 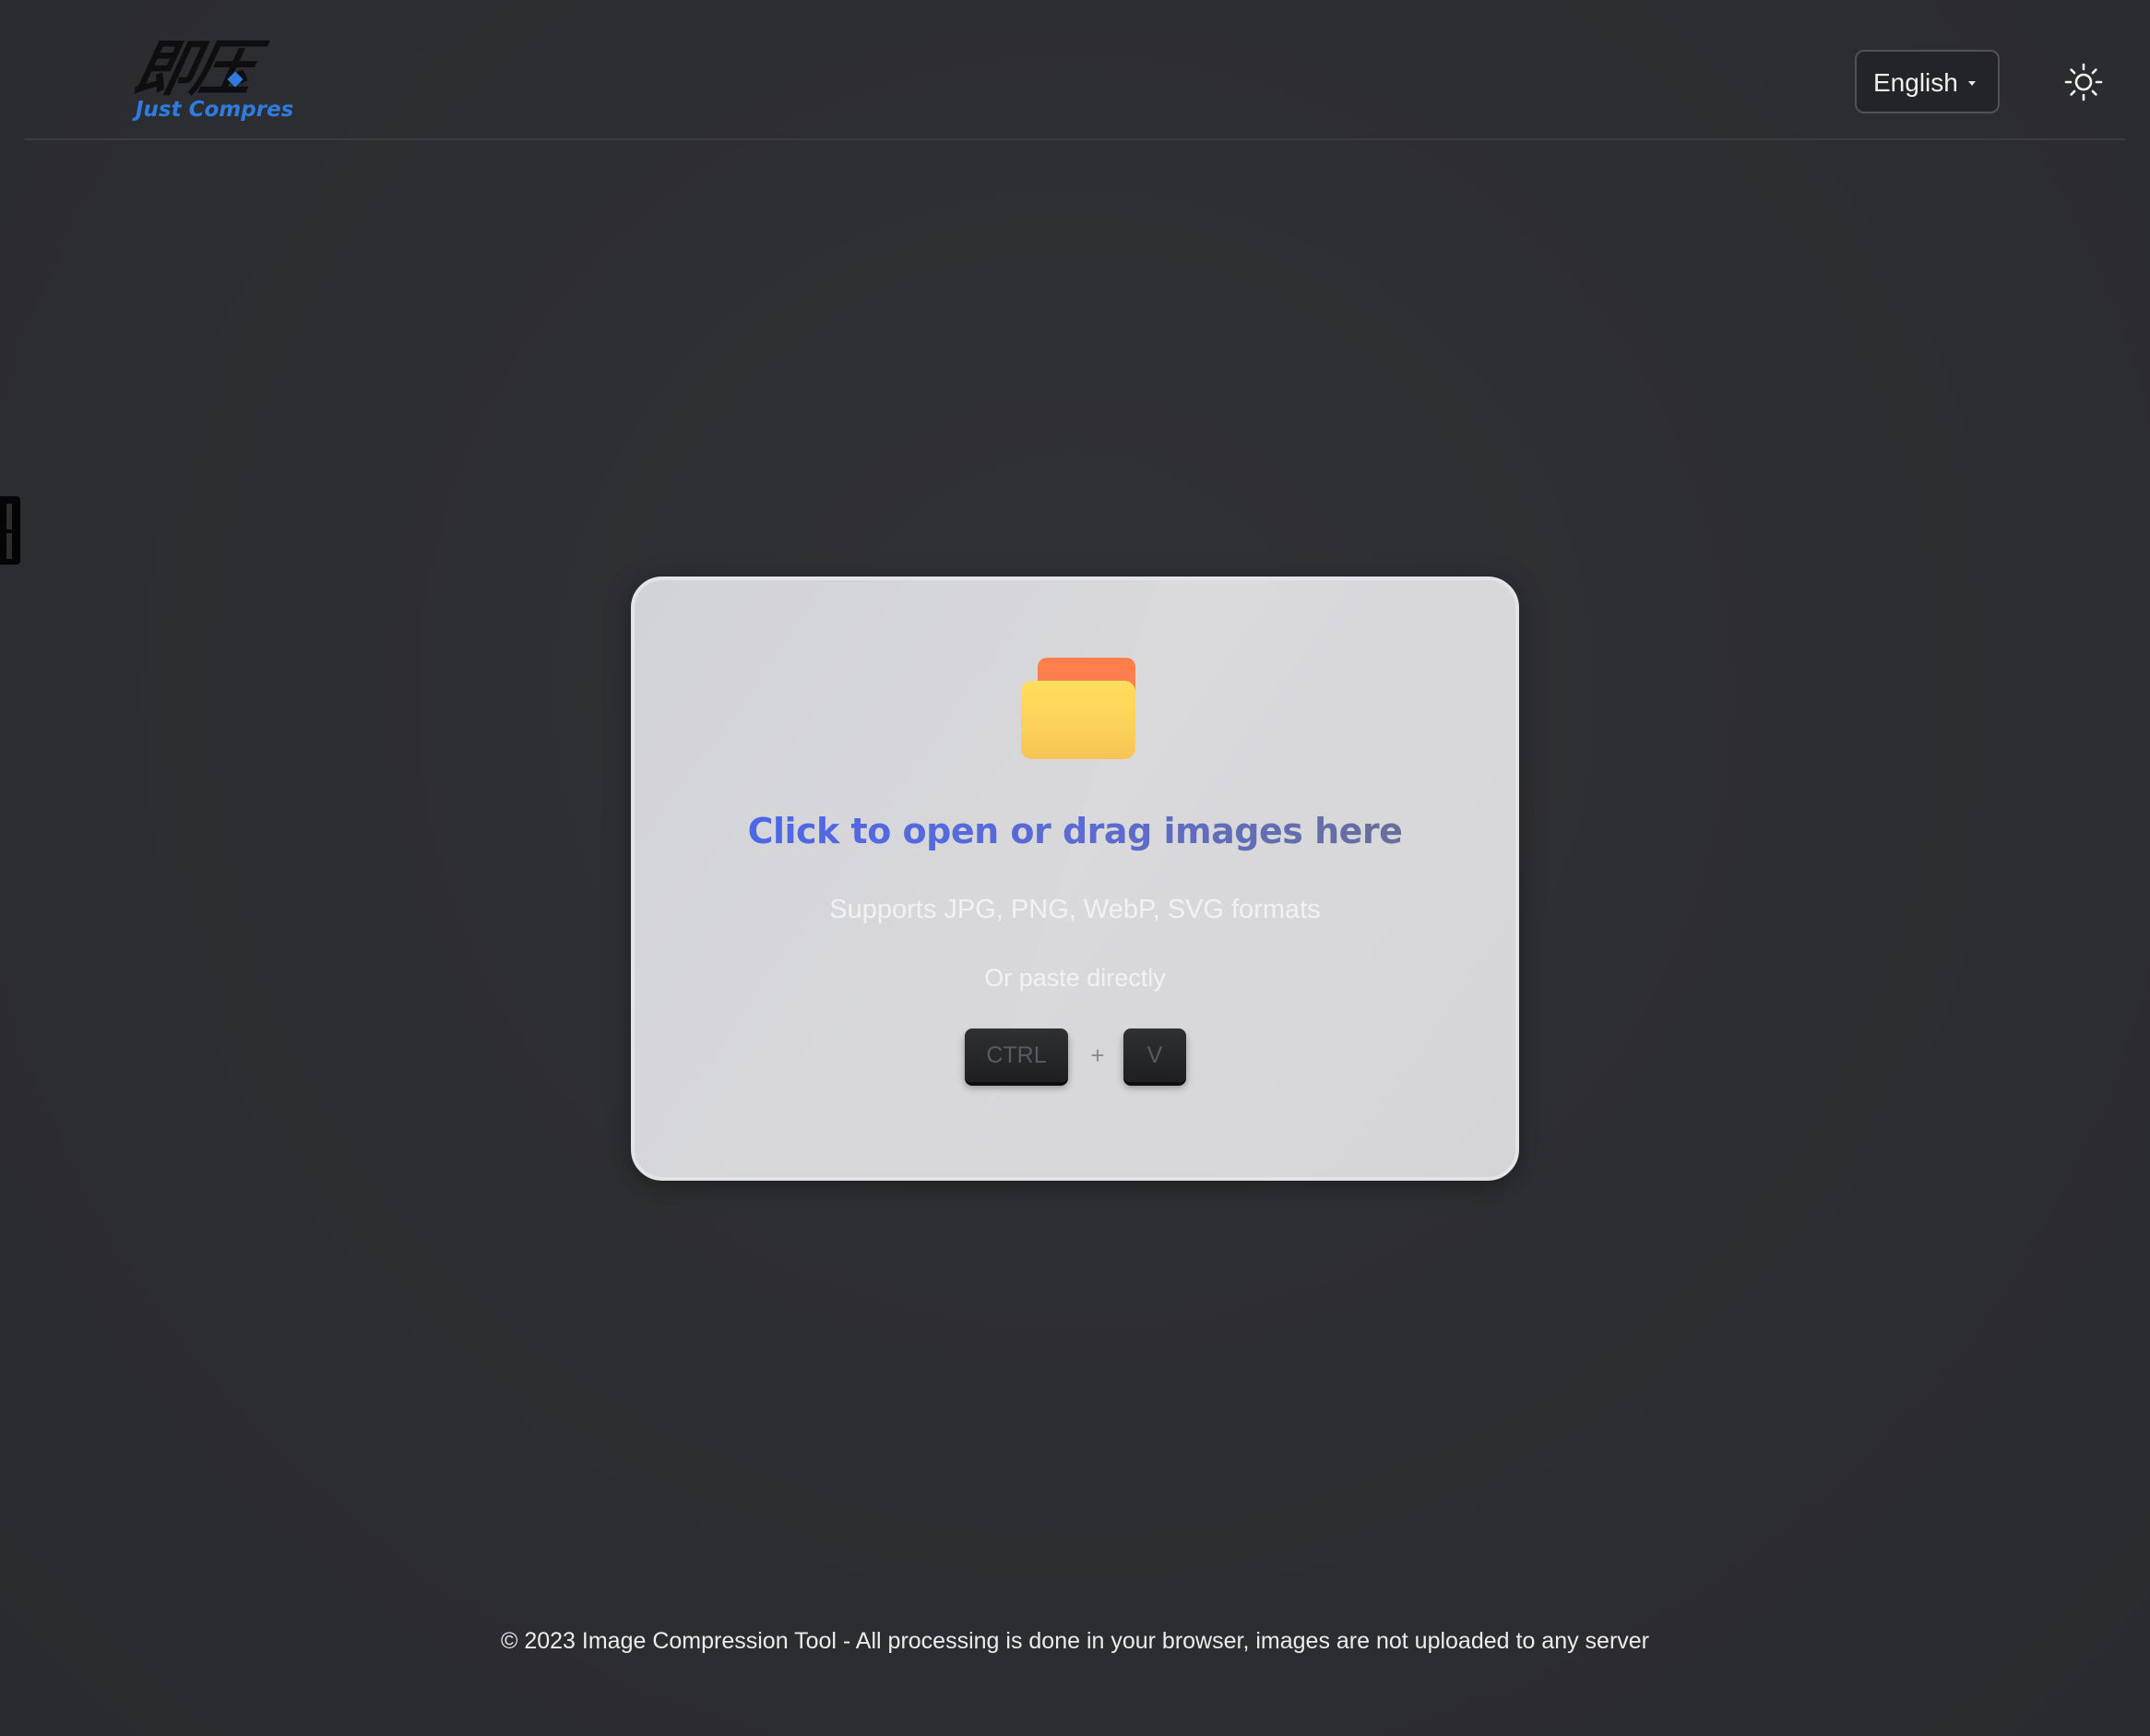 I want to click on sun-icon, so click(x=2083, y=82).